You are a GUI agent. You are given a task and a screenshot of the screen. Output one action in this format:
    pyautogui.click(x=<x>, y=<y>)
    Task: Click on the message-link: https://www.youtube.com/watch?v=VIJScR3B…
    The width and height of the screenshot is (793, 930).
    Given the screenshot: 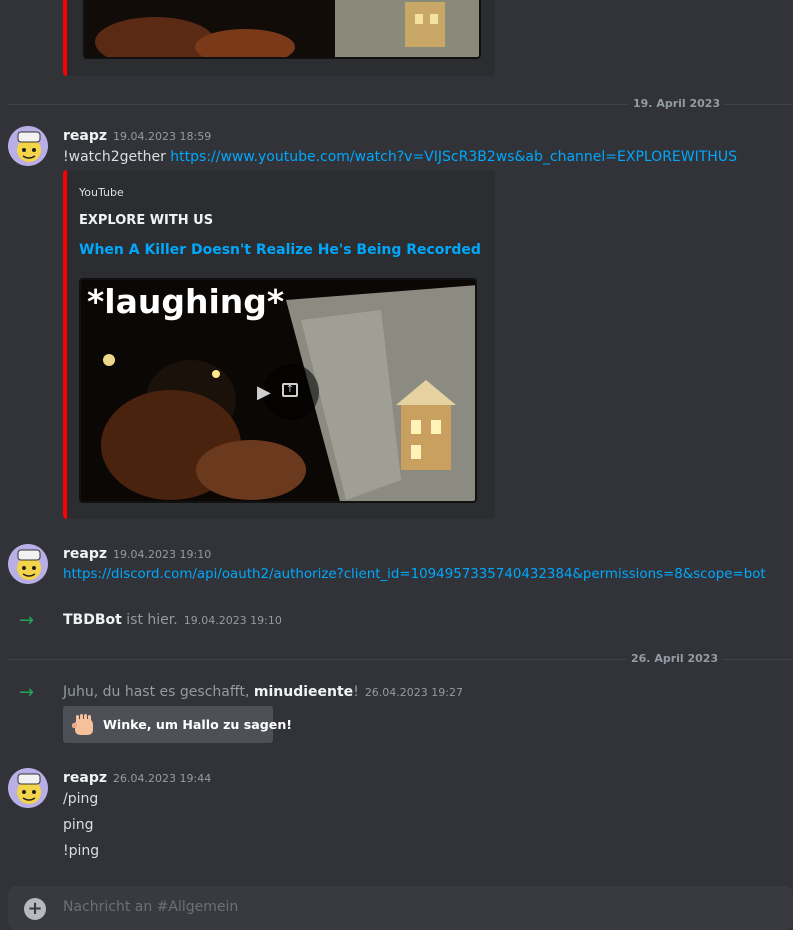 What is the action you would take?
    pyautogui.click(x=453, y=157)
    